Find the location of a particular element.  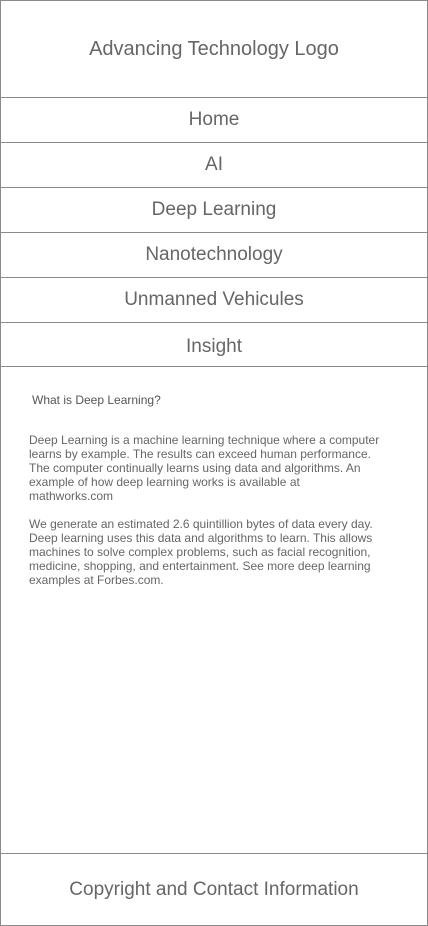

footer: Copyright and Contact Information is located at coordinates (214, 889).